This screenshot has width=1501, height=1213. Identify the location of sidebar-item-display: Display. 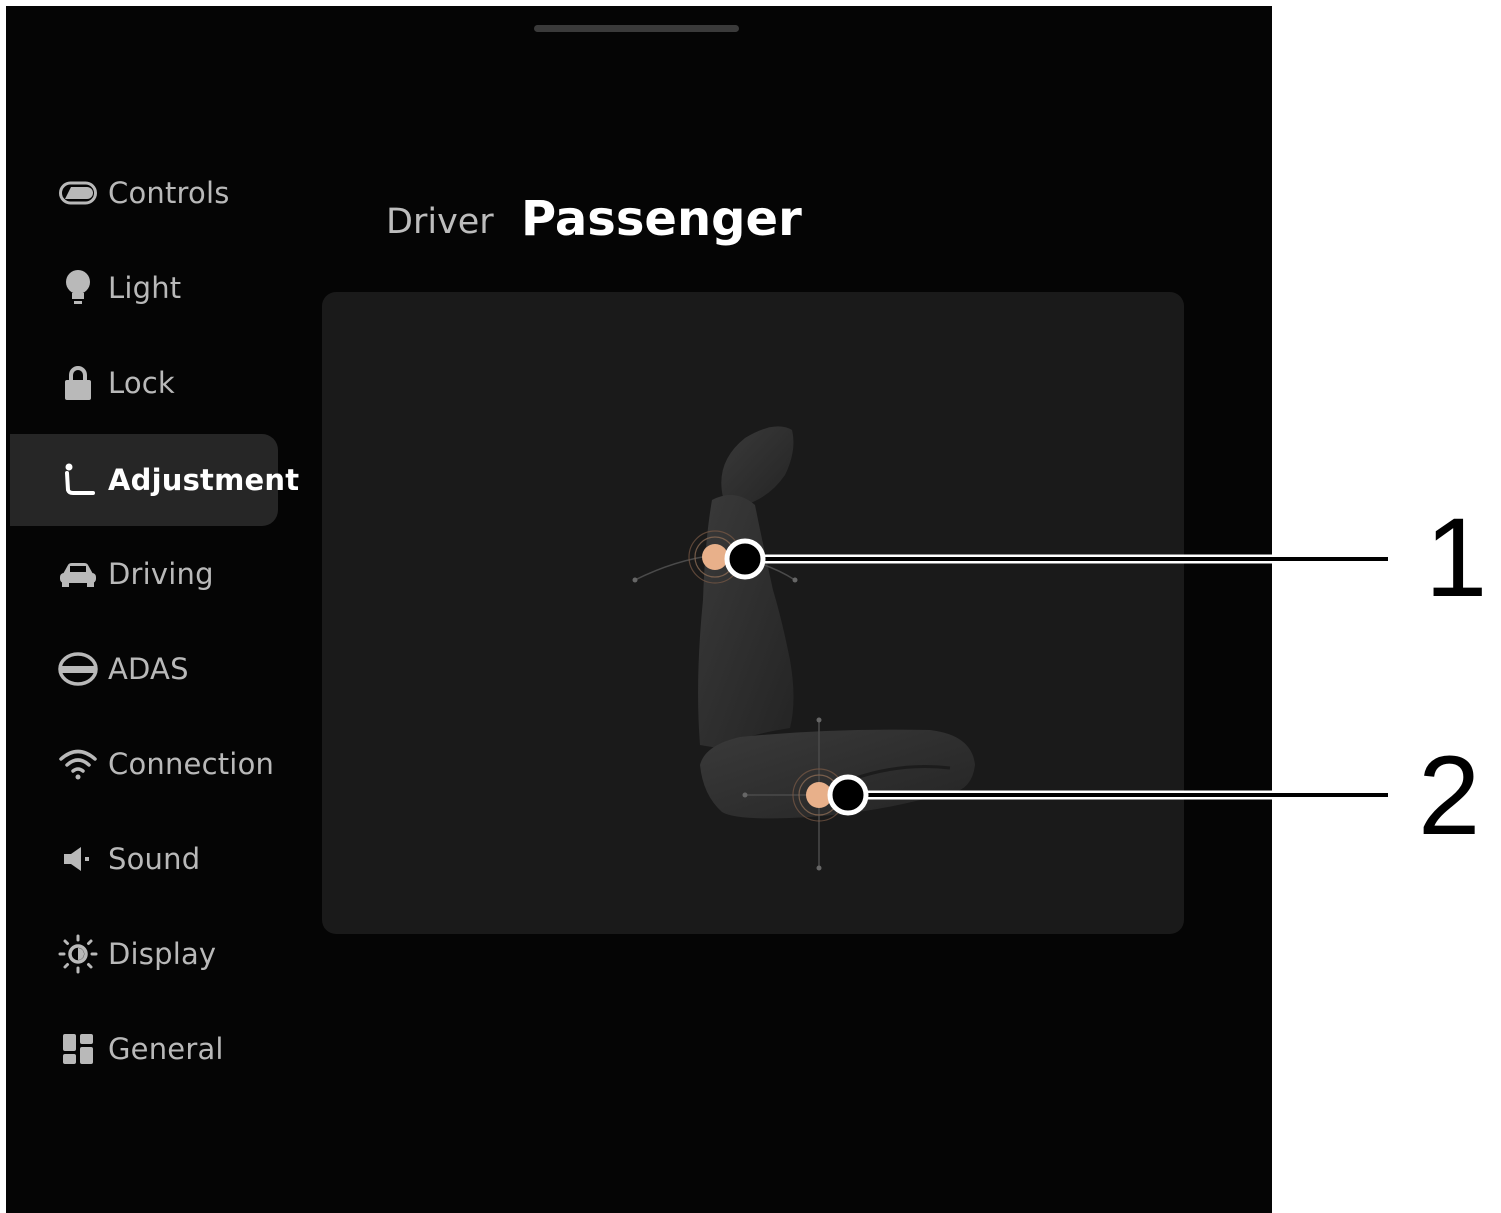
(144, 954).